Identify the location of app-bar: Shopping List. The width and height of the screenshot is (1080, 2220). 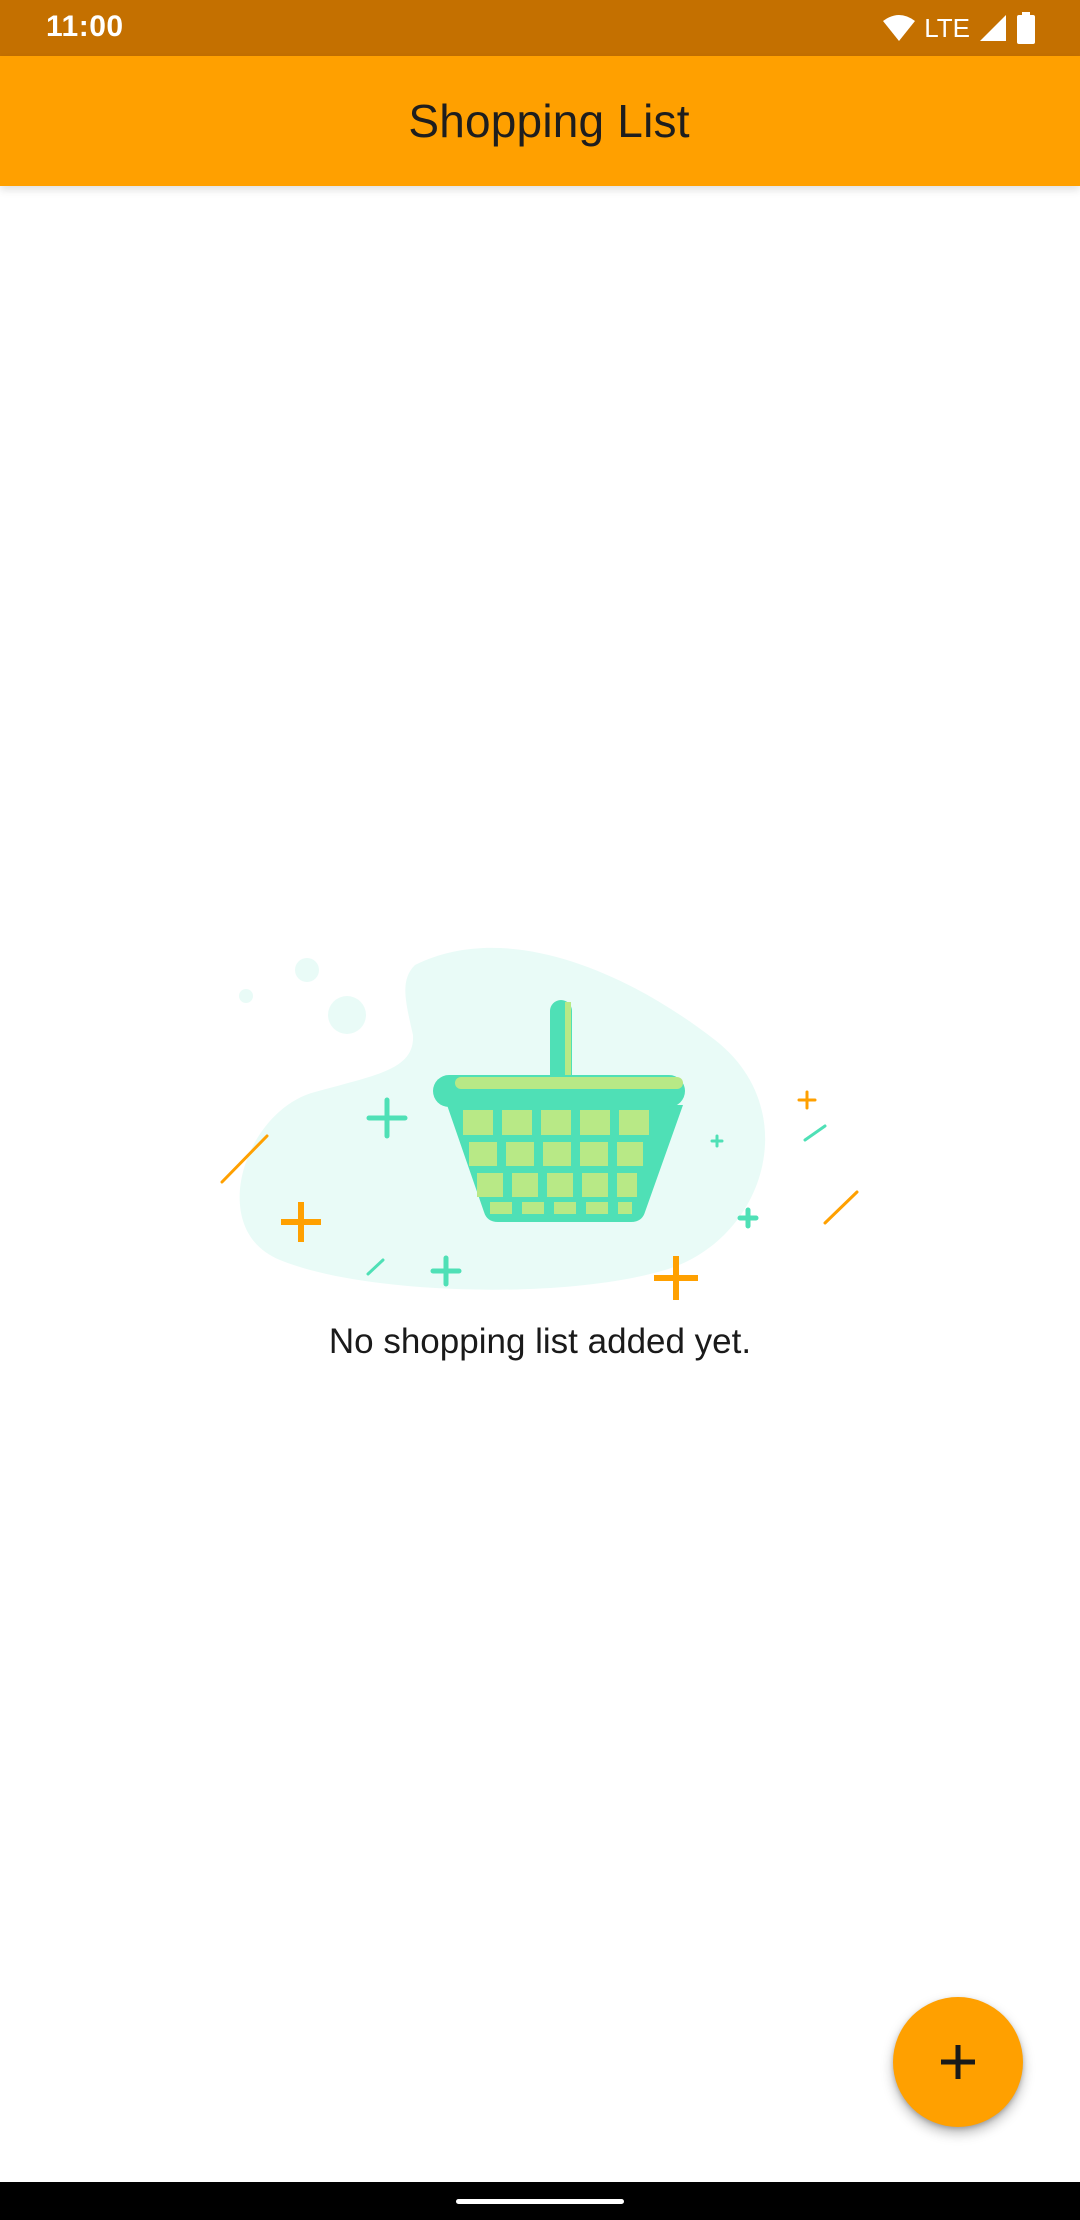
(540, 121).